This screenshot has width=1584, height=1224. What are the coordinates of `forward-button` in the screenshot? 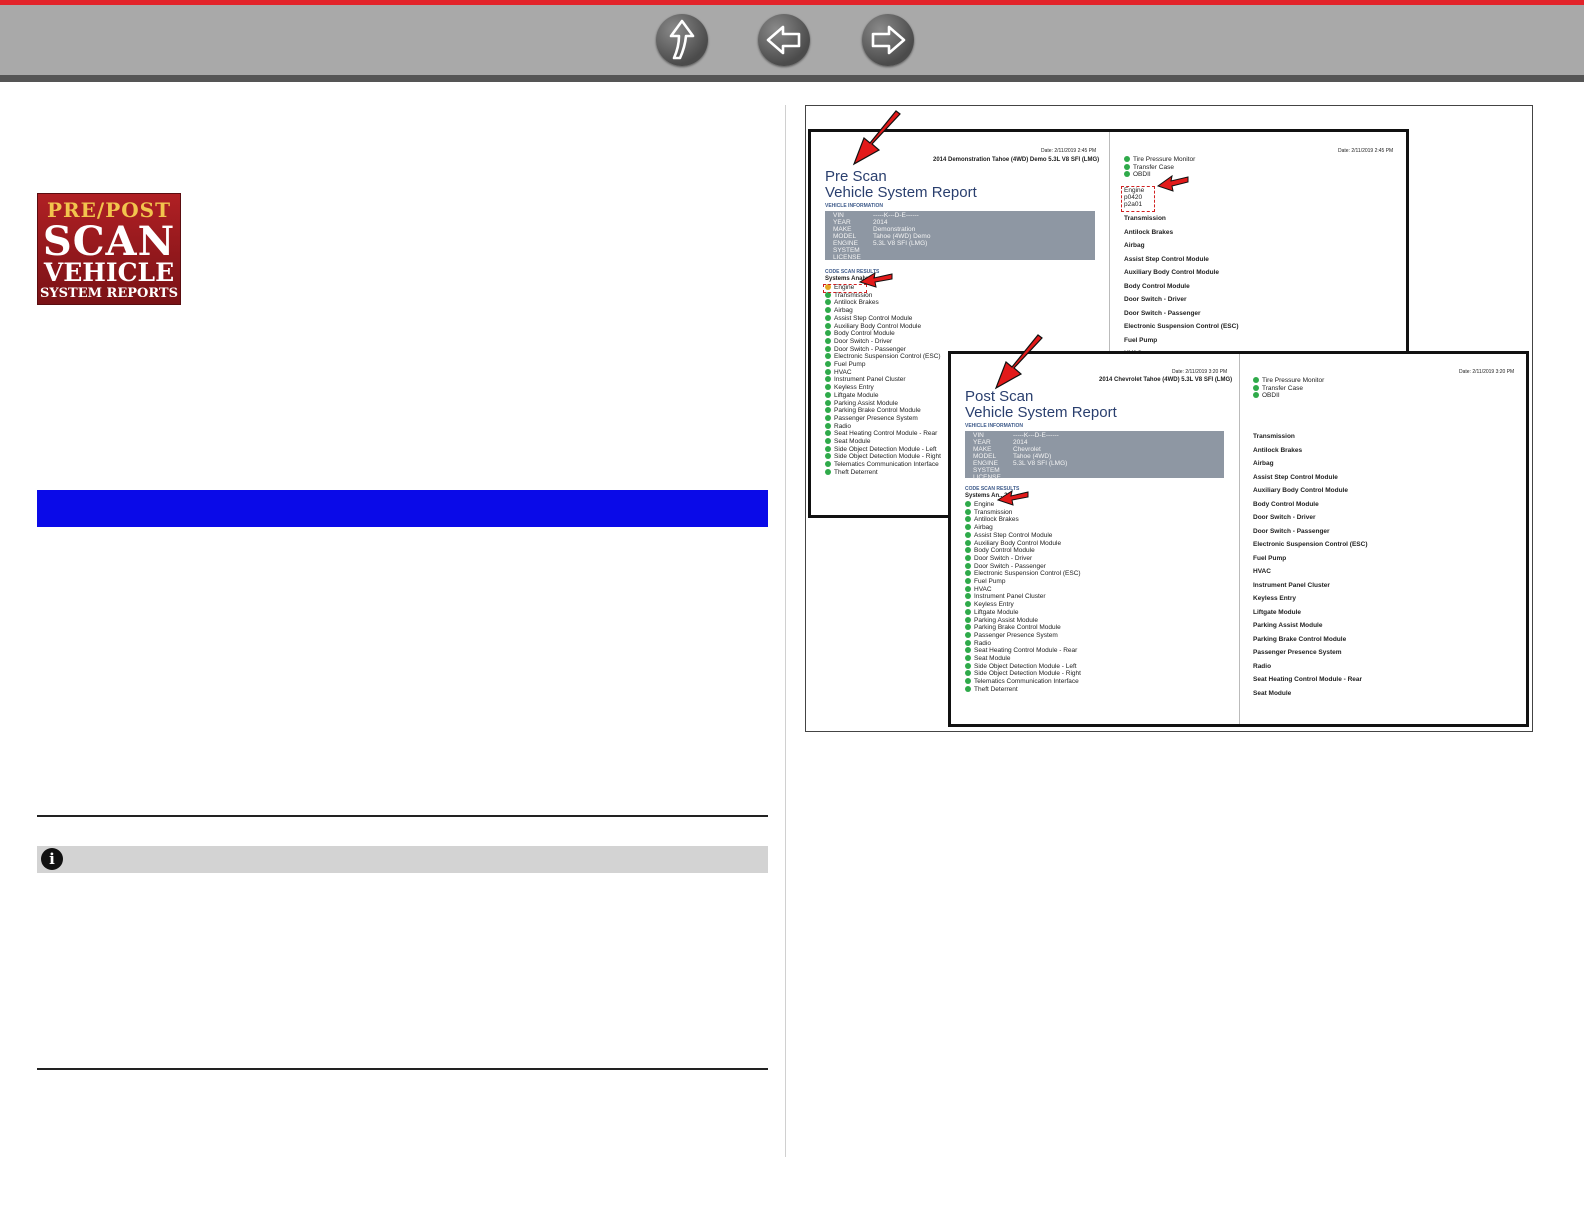 It's located at (888, 40).